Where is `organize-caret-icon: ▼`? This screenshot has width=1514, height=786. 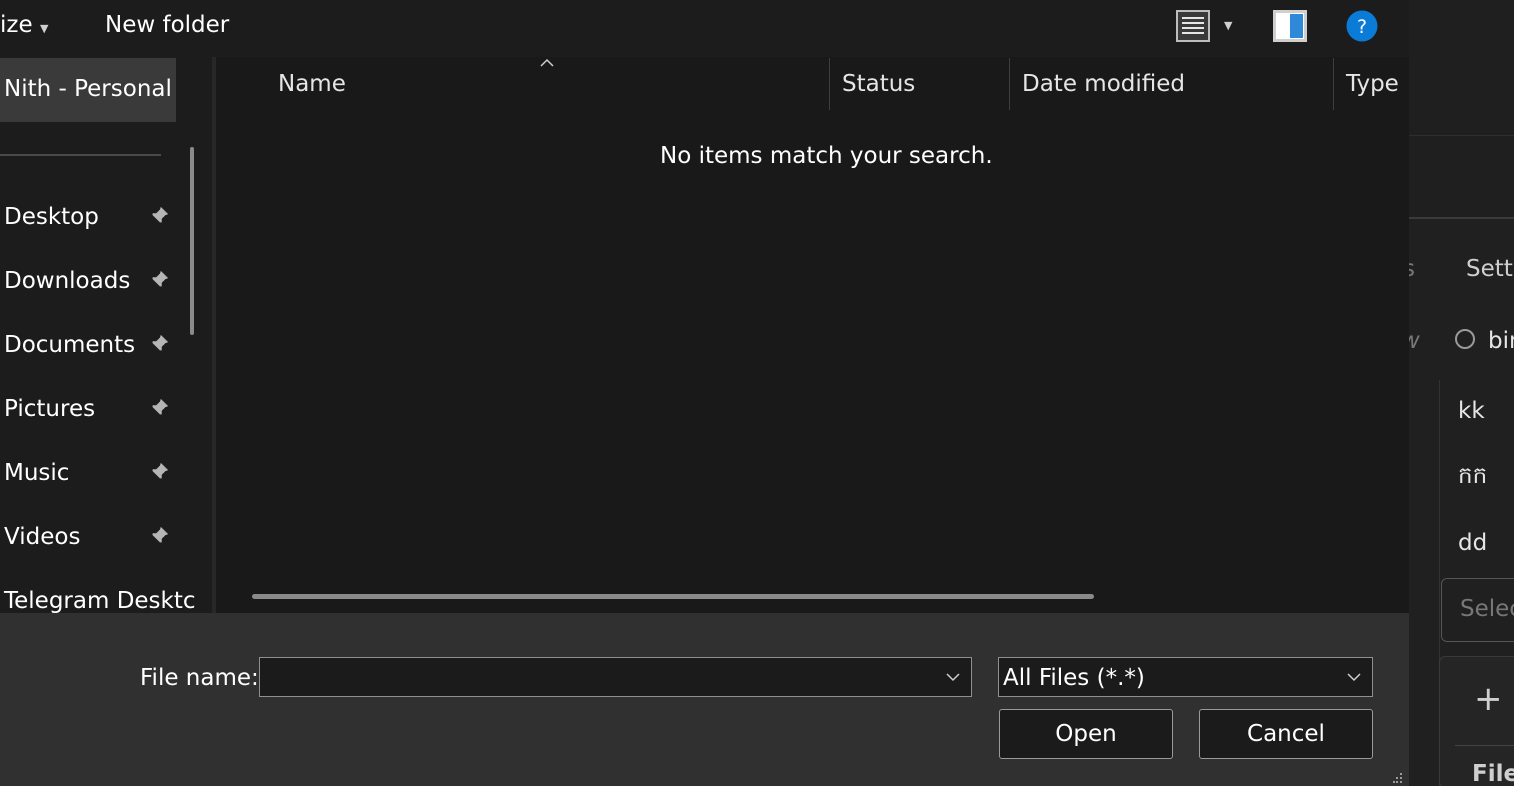 organize-caret-icon: ▼ is located at coordinates (44, 28).